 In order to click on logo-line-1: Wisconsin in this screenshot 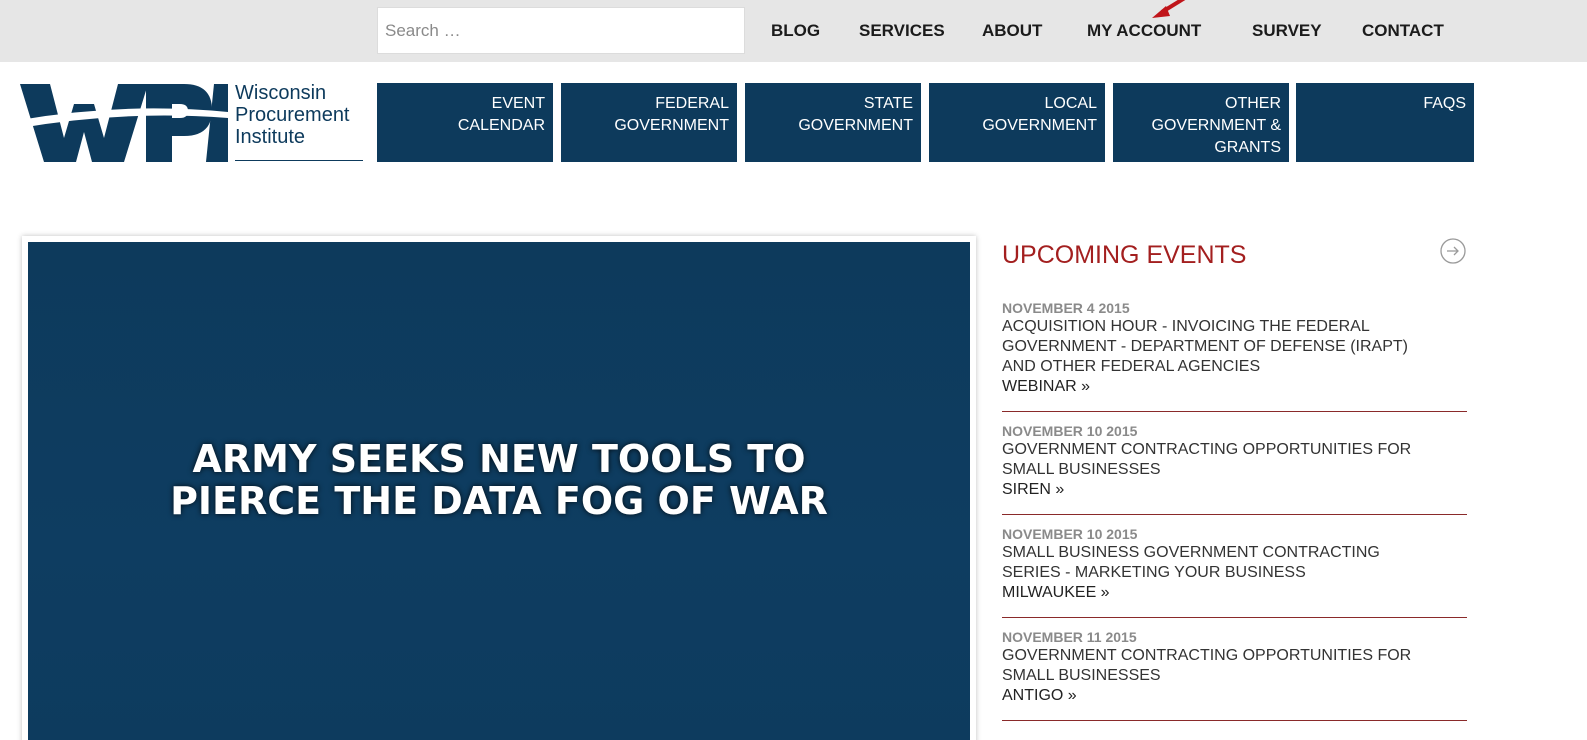, I will do `click(281, 93)`.